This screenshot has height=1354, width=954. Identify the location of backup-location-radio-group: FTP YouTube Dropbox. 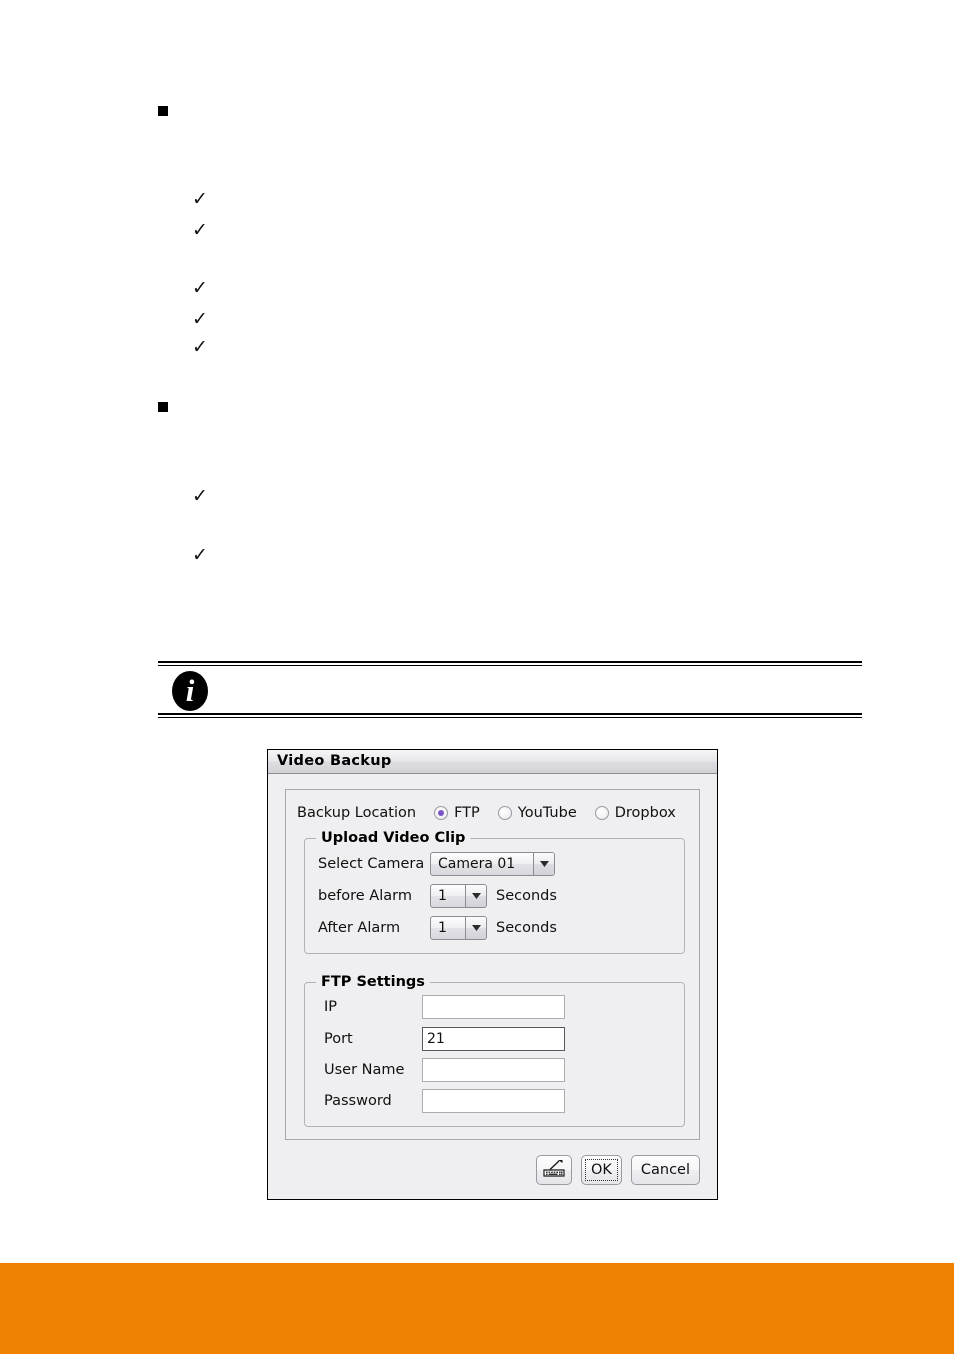
(546, 813).